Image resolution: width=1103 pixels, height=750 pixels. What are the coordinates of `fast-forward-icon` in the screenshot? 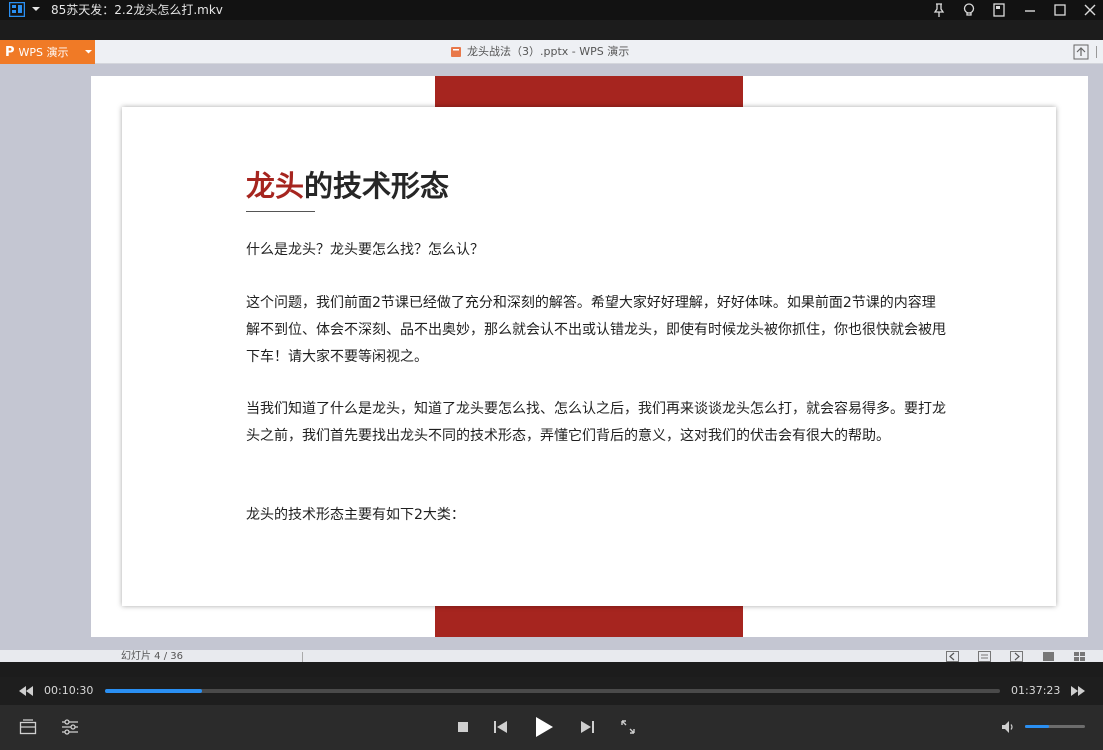 It's located at (1078, 691).